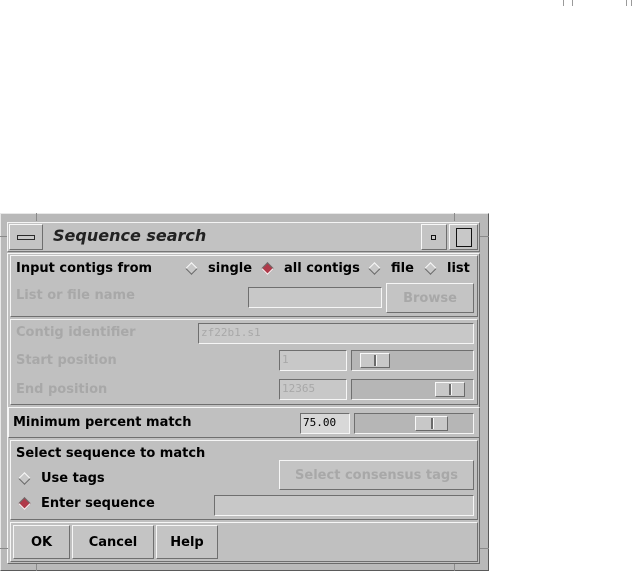  I want to click on select-sequence-heading: Select sequence to match, so click(111, 453).